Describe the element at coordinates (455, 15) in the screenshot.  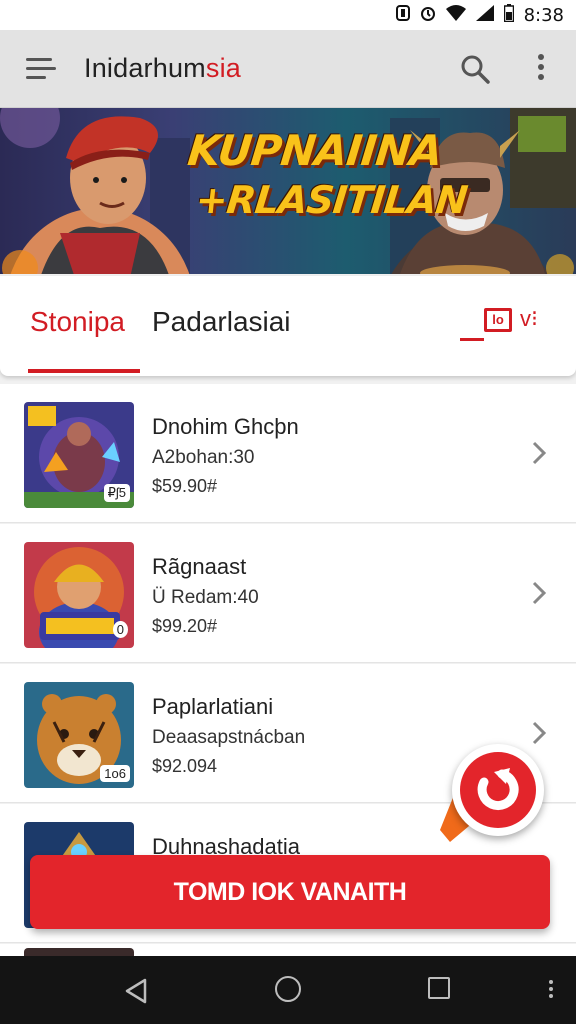
I see `wifi-icon` at that location.